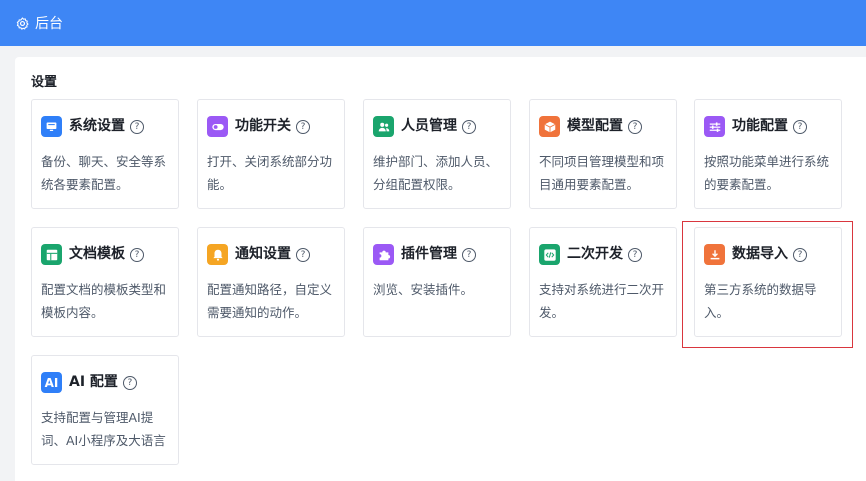  I want to click on card-title: 系统设置, so click(97, 126).